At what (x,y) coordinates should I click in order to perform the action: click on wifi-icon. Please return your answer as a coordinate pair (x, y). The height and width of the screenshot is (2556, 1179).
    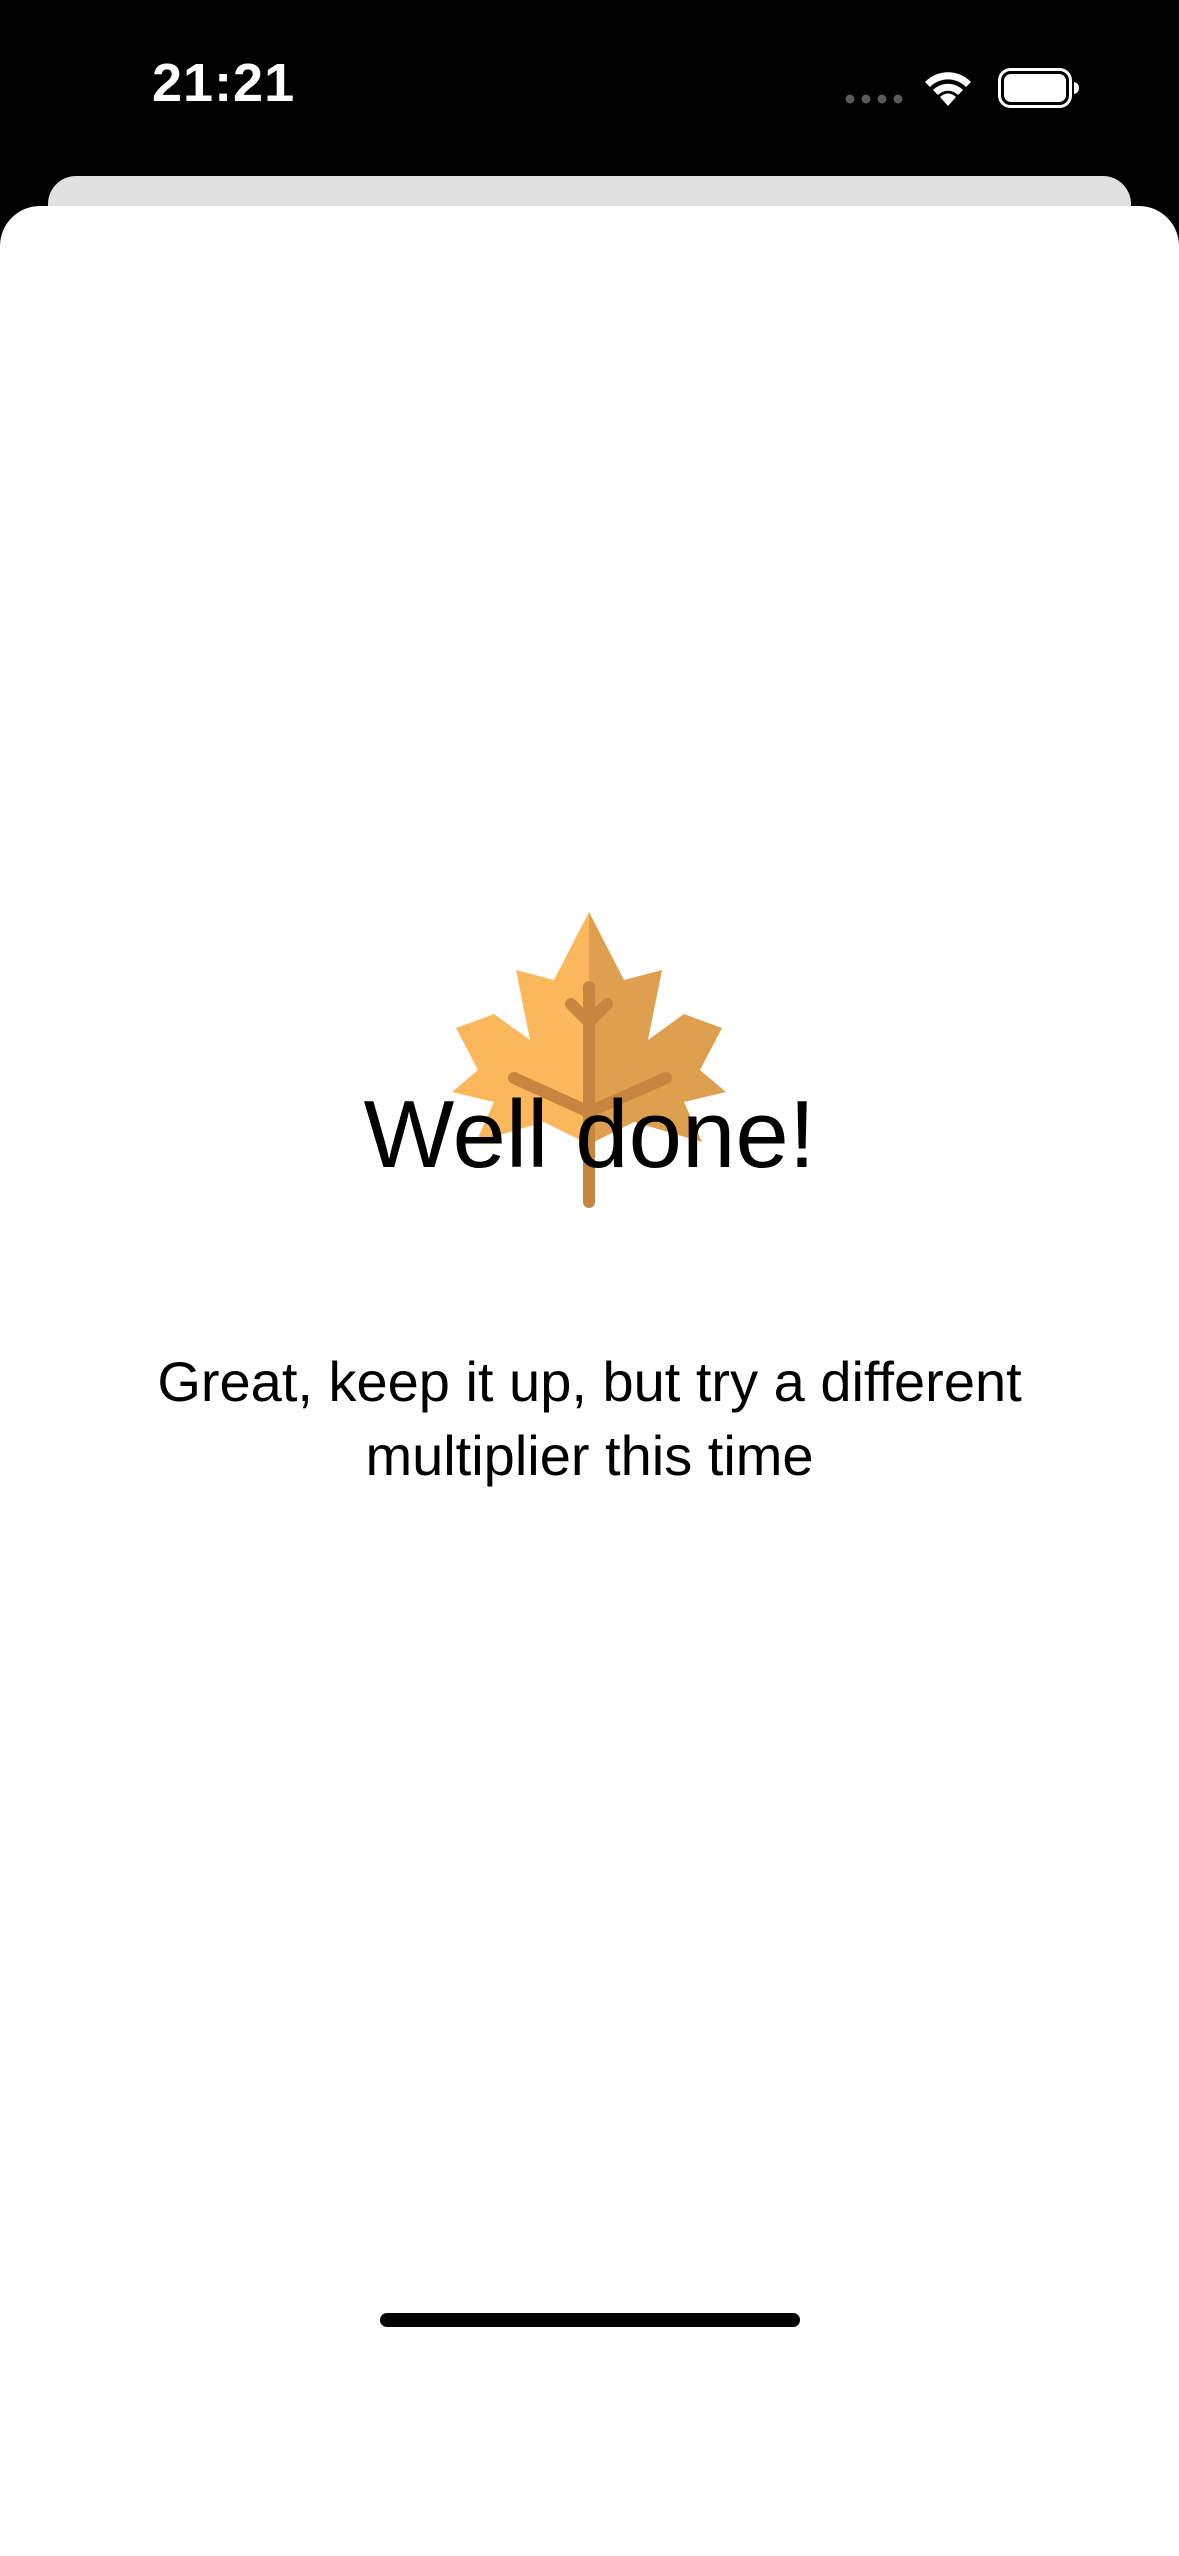
    Looking at the image, I should click on (948, 89).